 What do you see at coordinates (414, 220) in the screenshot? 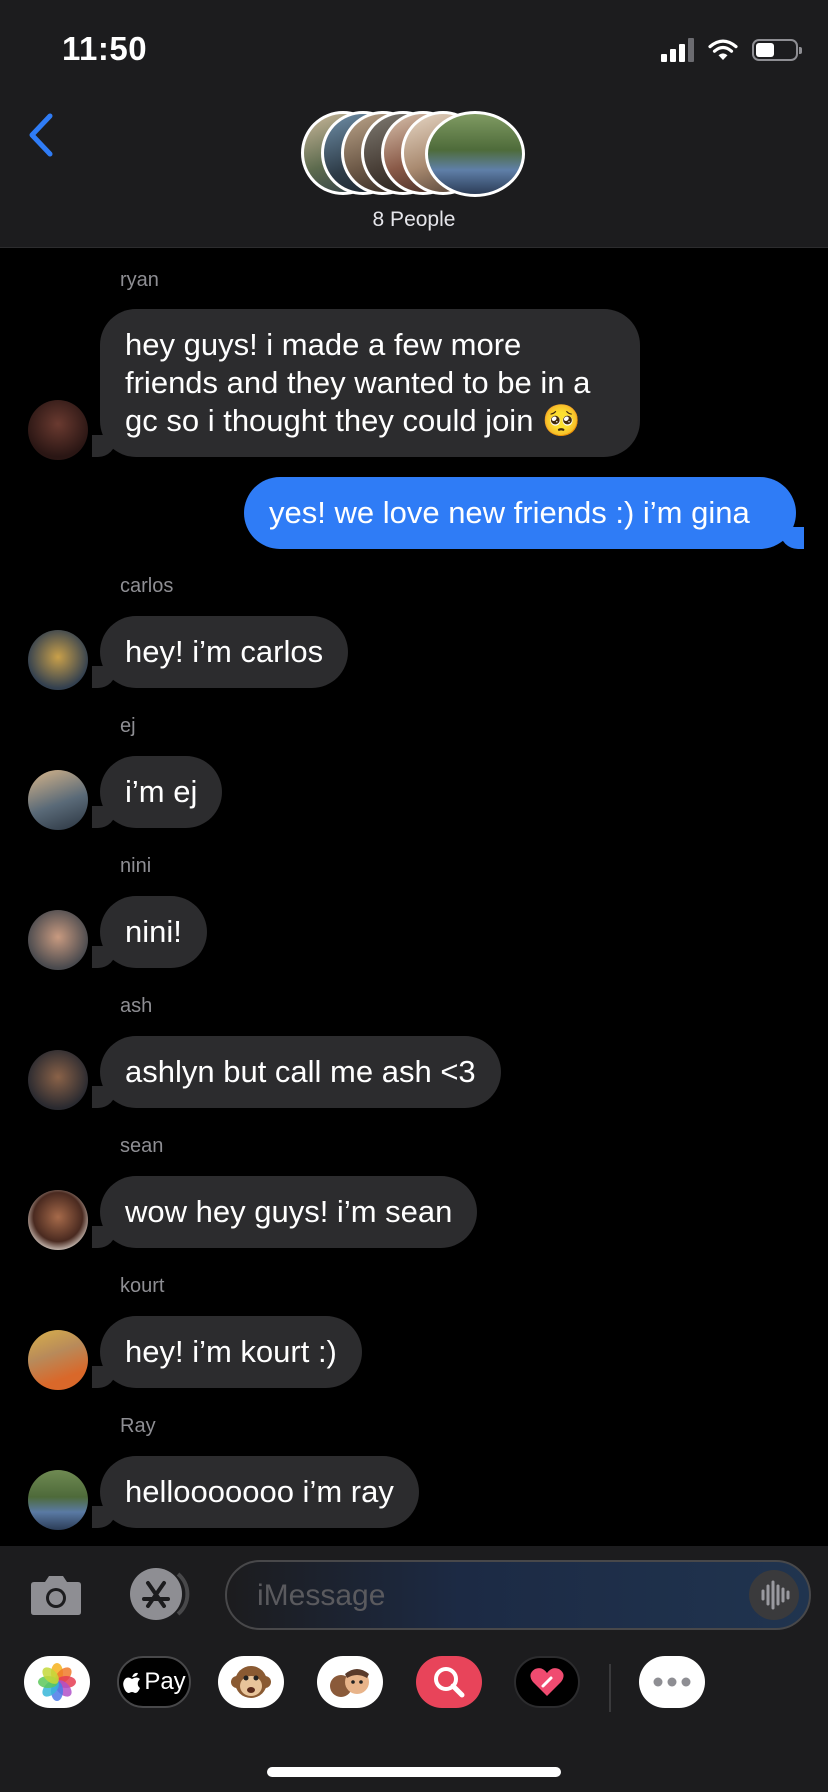
I see `group-member-count: 8 People` at bounding box center [414, 220].